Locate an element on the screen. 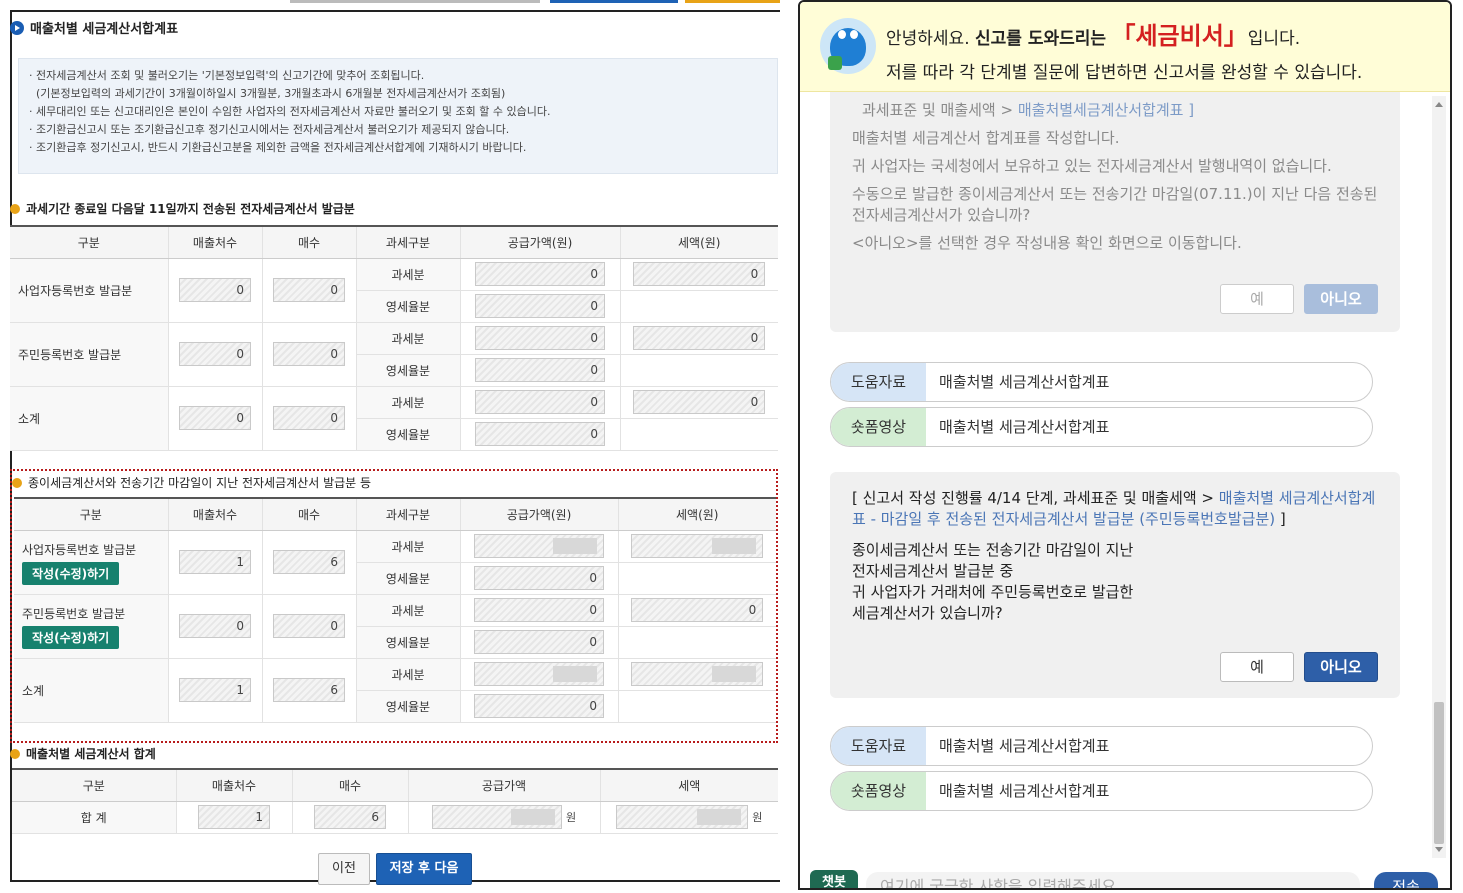 The height and width of the screenshot is (893, 1463). col-header: 매수 is located at coordinates (350, 785).